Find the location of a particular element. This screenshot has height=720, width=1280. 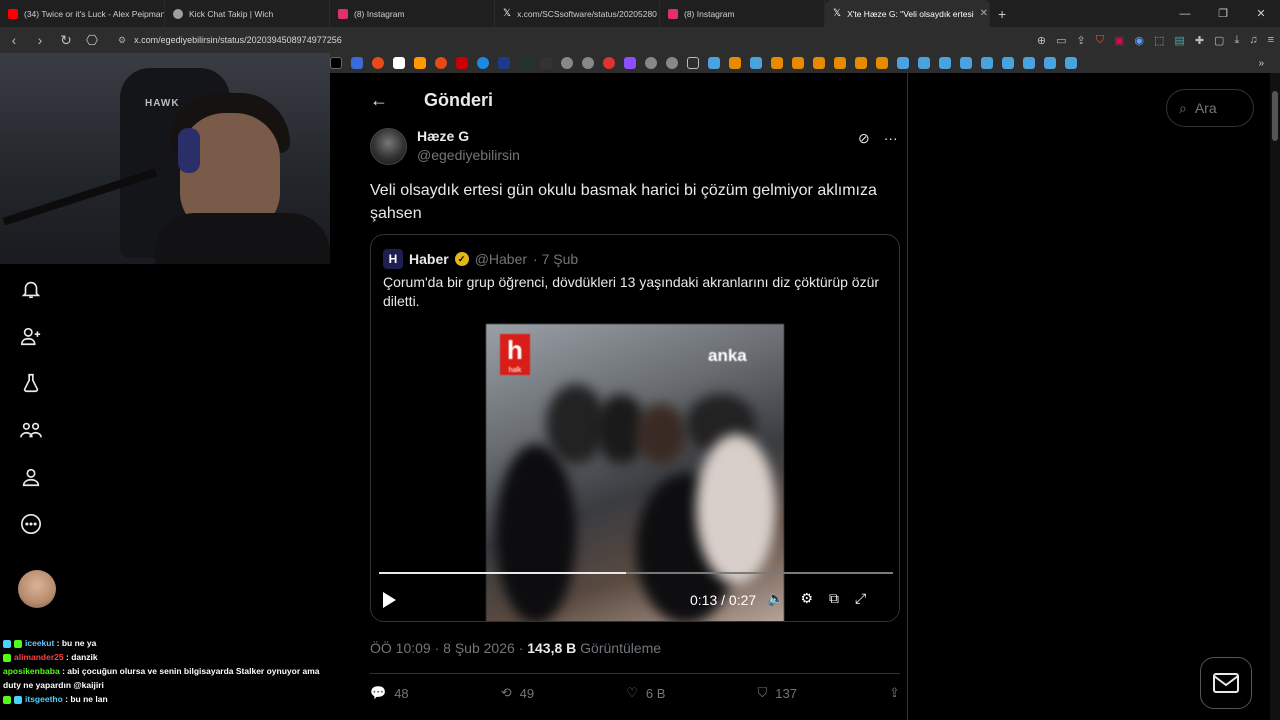

back-icon: ‹ is located at coordinates (14, 40).